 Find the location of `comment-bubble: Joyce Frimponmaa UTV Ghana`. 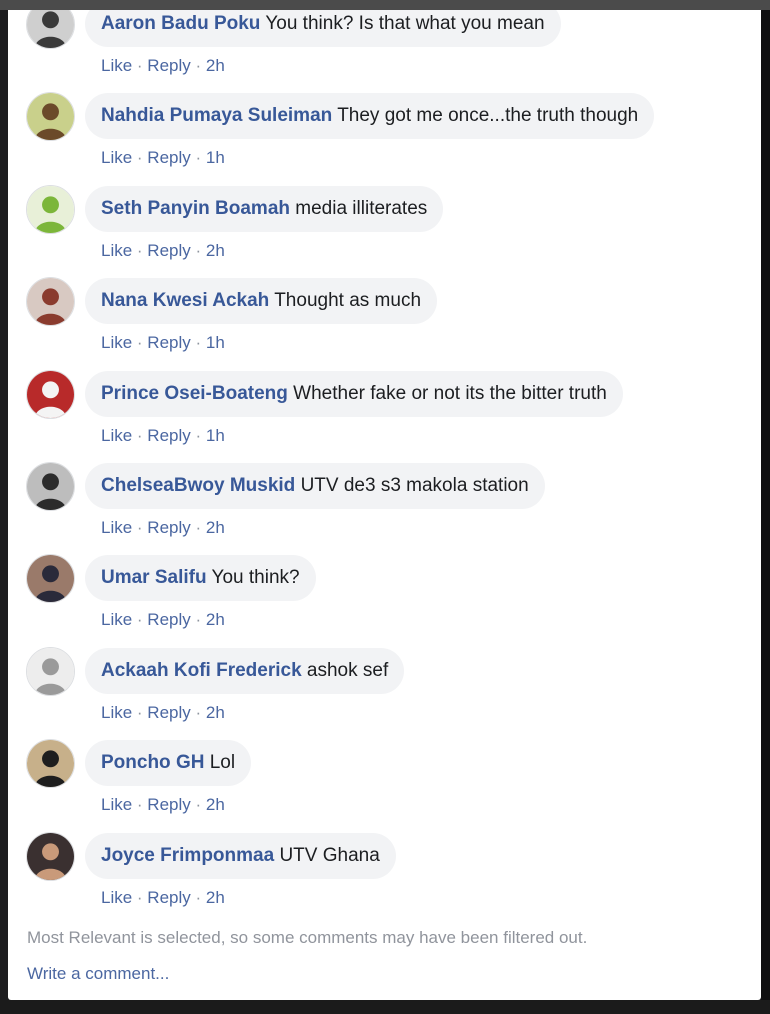

comment-bubble: Joyce Frimponmaa UTV Ghana is located at coordinates (240, 856).